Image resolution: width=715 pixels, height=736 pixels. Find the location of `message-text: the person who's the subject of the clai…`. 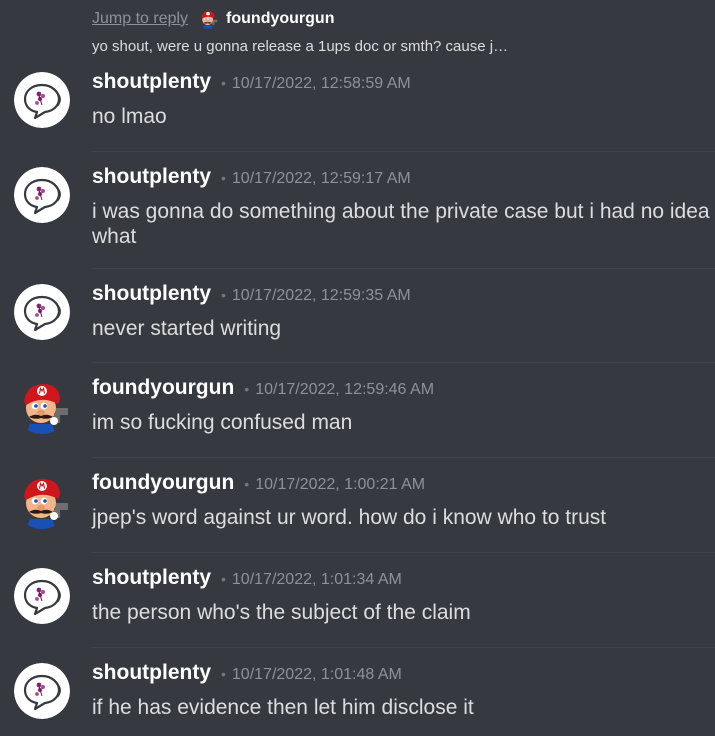

message-text: the person who's the subject of the clai… is located at coordinates (281, 612).